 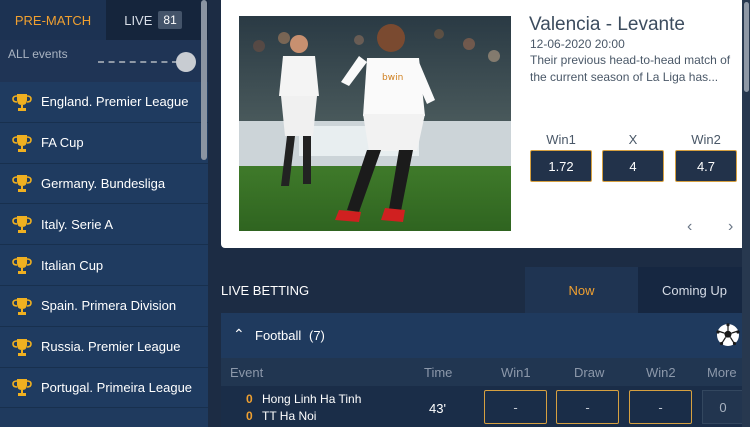 I want to click on sidebar-item-league: Russia. Premier League, so click(x=104, y=347).